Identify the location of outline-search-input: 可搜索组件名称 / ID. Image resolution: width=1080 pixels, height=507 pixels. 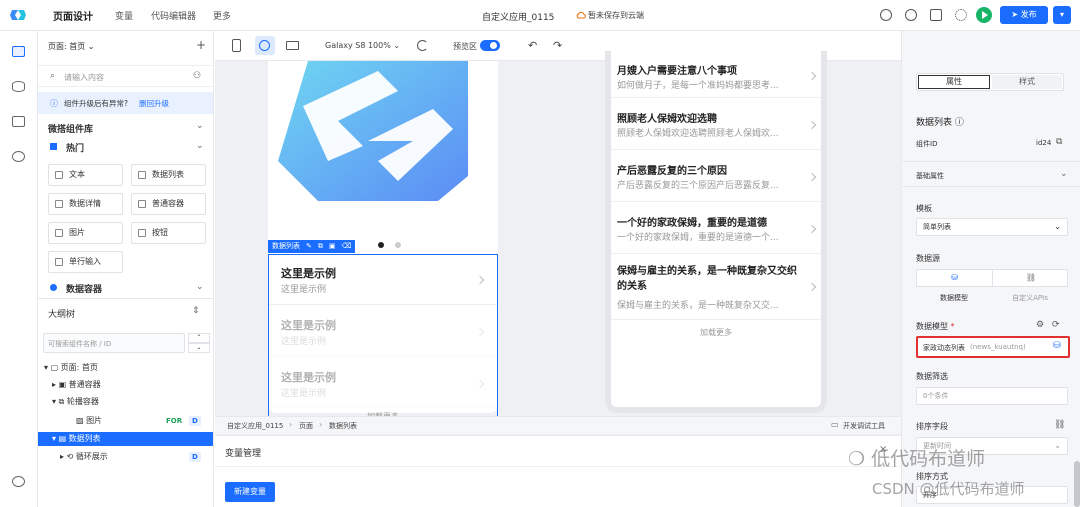
(114, 343).